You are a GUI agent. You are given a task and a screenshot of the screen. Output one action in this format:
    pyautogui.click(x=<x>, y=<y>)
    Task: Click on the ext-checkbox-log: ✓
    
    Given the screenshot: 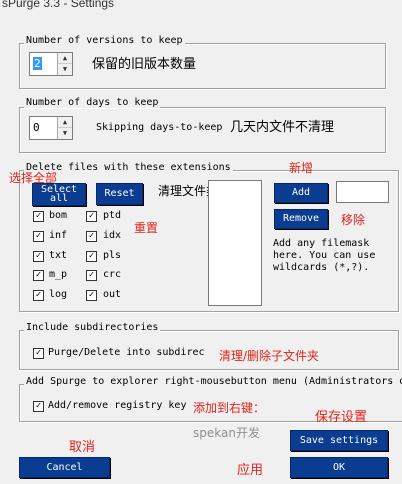 What is the action you would take?
    pyautogui.click(x=38, y=295)
    